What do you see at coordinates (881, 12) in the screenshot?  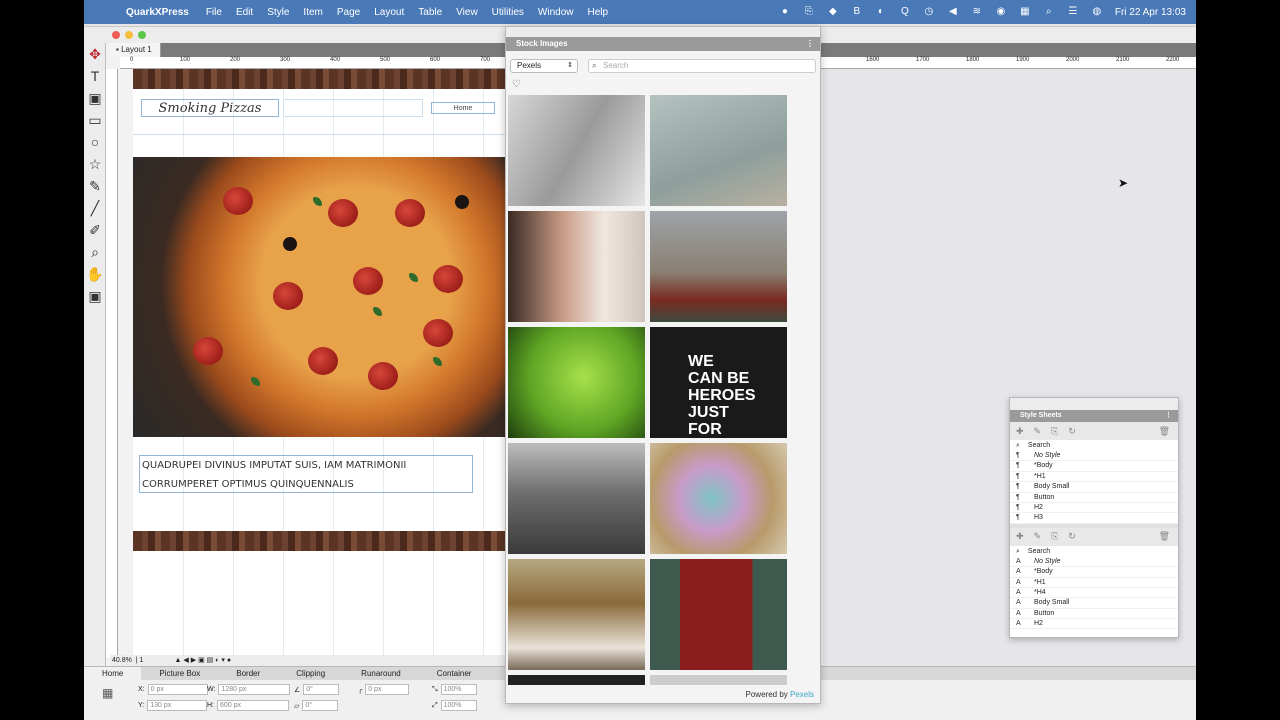 I see `quark-icon: ◐` at bounding box center [881, 12].